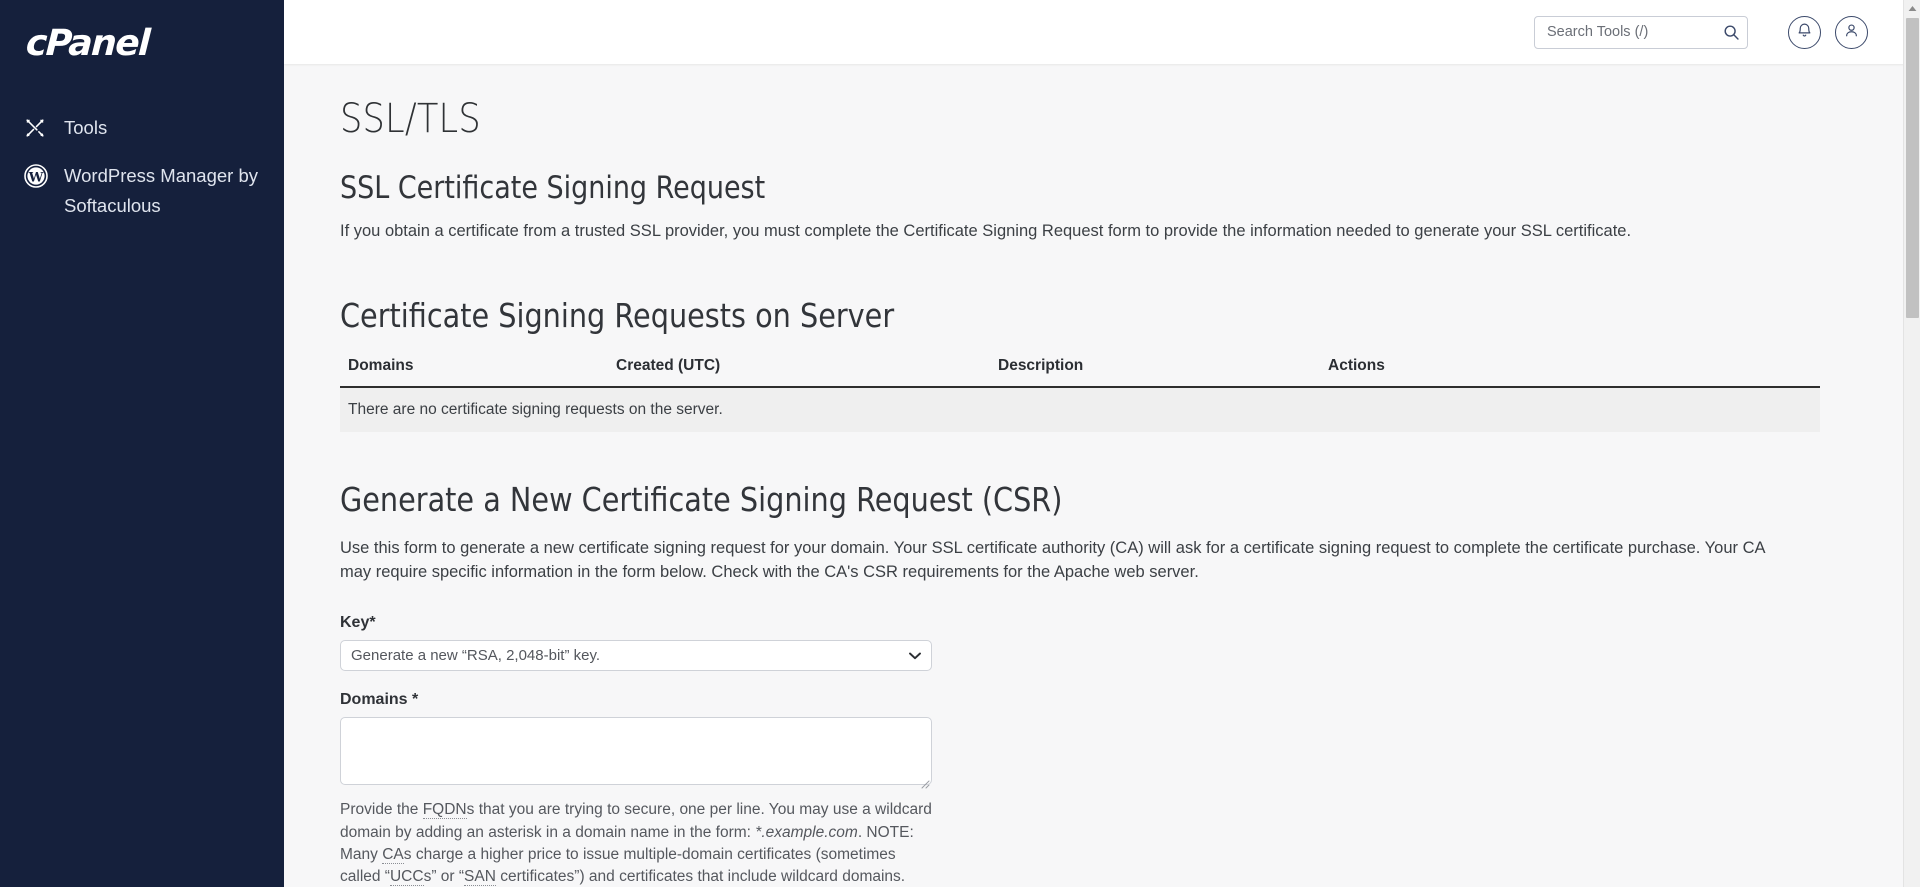  I want to click on domains-textarea, so click(636, 751).